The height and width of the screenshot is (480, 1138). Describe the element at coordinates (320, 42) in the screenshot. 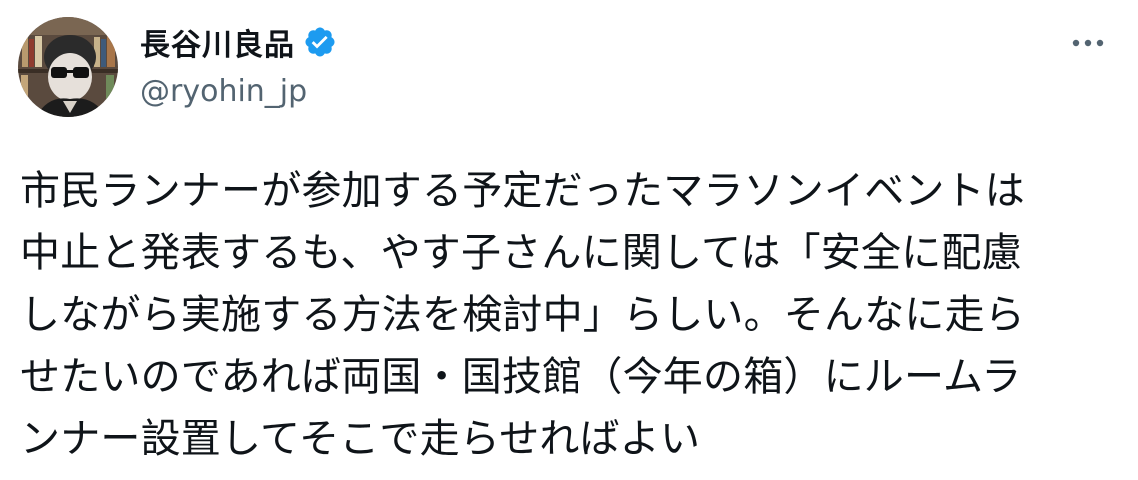

I see `verified-badge-icon` at that location.